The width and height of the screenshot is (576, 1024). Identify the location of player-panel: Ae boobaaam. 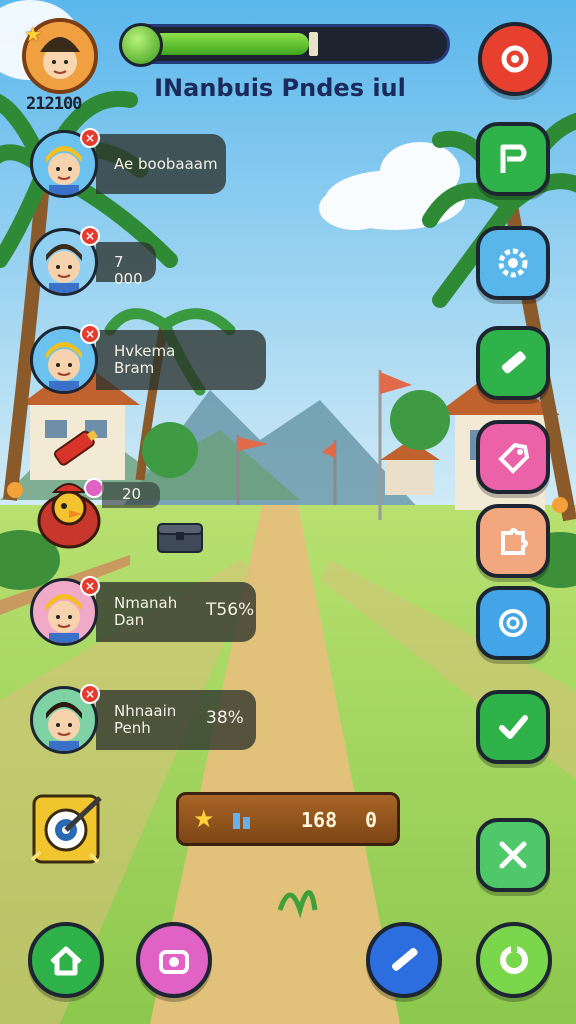
(161, 164).